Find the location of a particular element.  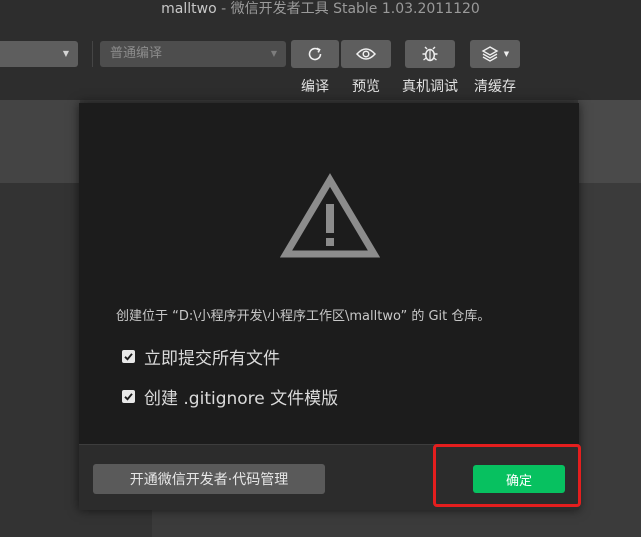

clear-cache-label: 清缓存 is located at coordinates (495, 87).